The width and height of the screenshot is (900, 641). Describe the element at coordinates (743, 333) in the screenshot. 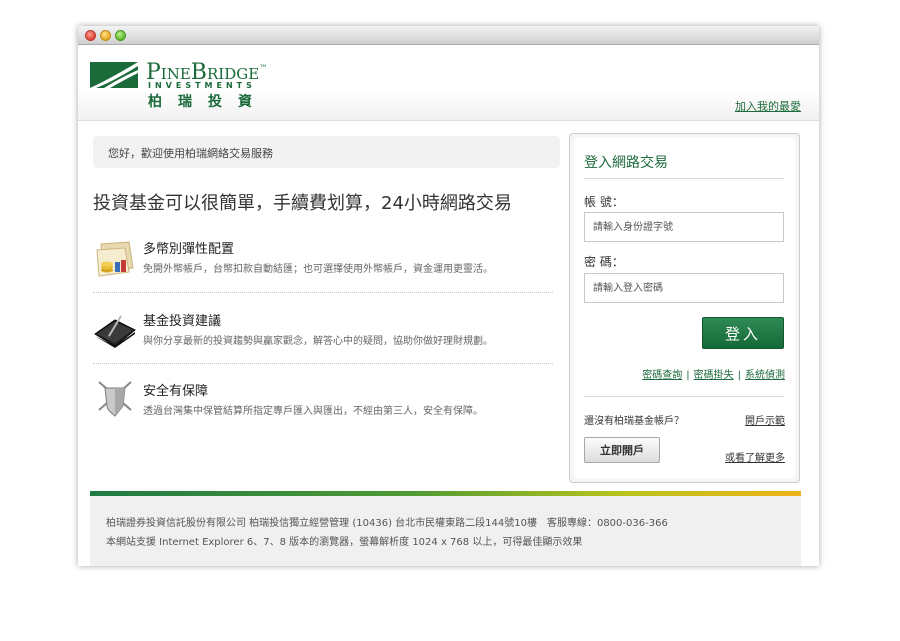

I see `login-button: 登入` at that location.